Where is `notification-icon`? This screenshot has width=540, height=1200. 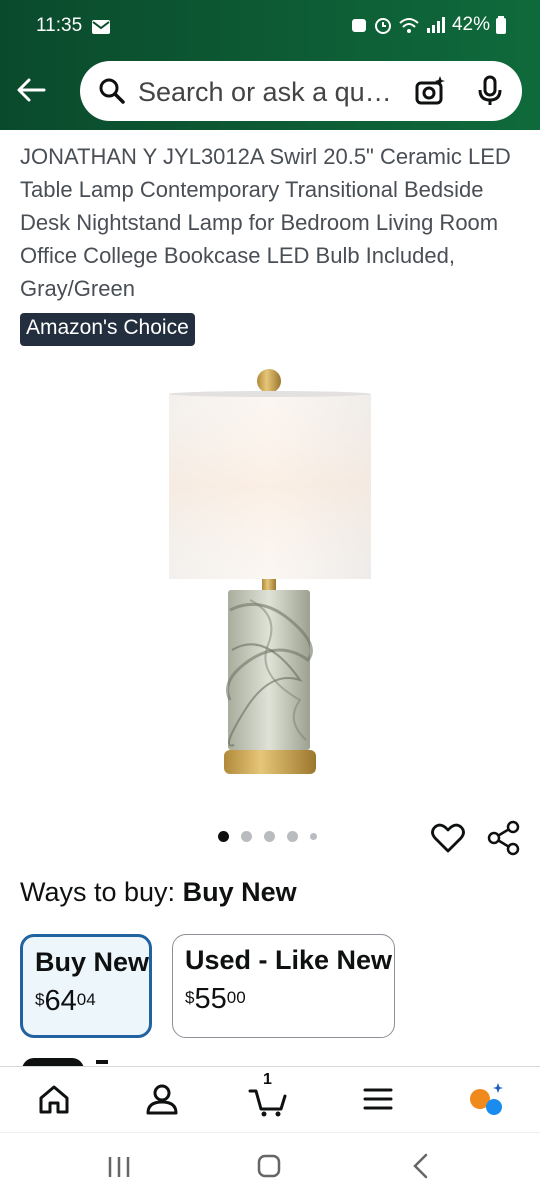 notification-icon is located at coordinates (358, 25).